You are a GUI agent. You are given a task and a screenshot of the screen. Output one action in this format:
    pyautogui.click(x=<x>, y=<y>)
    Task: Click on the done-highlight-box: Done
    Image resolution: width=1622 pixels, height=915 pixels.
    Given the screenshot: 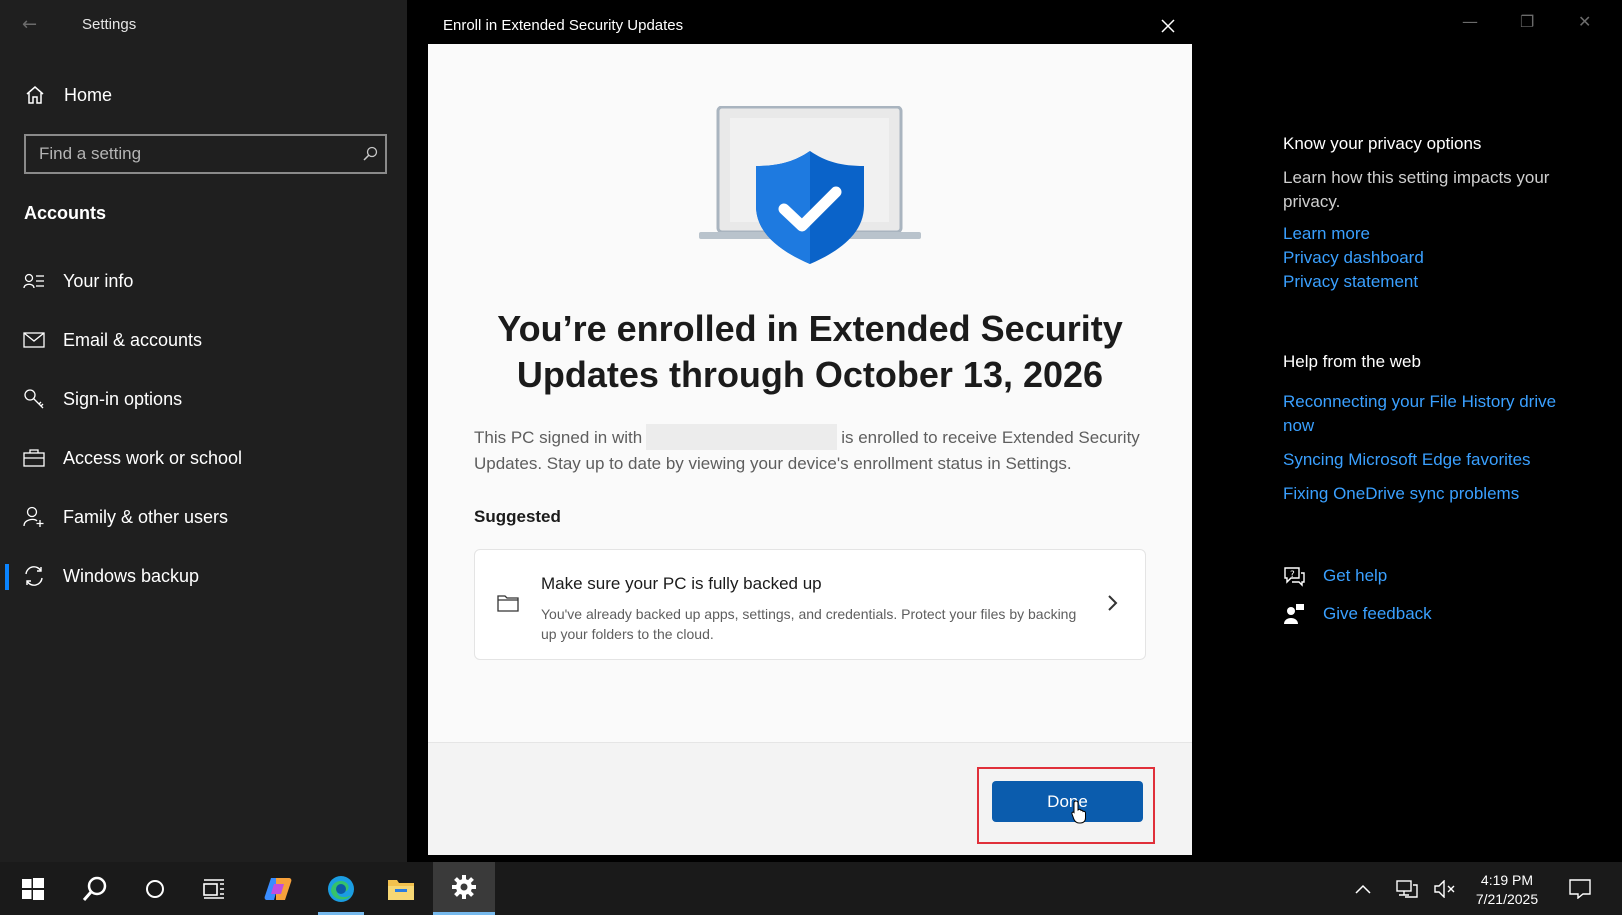 What is the action you would take?
    pyautogui.click(x=1066, y=805)
    